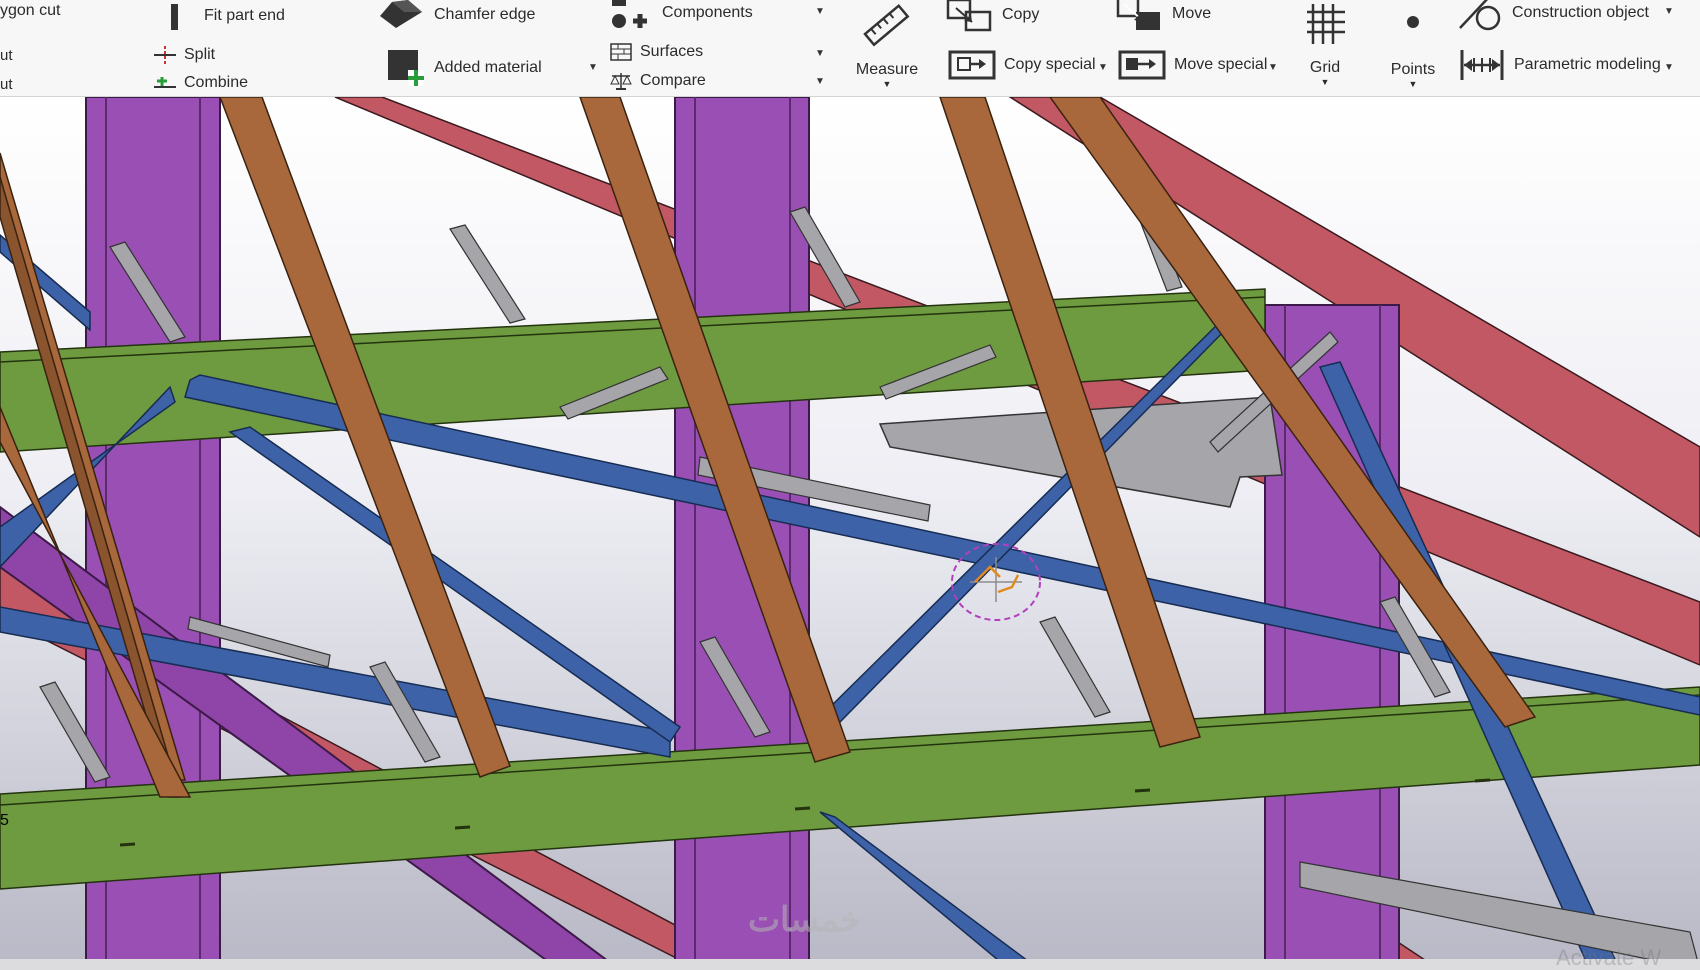 This screenshot has width=1700, height=970. I want to click on added-material-icon, so click(406, 68).